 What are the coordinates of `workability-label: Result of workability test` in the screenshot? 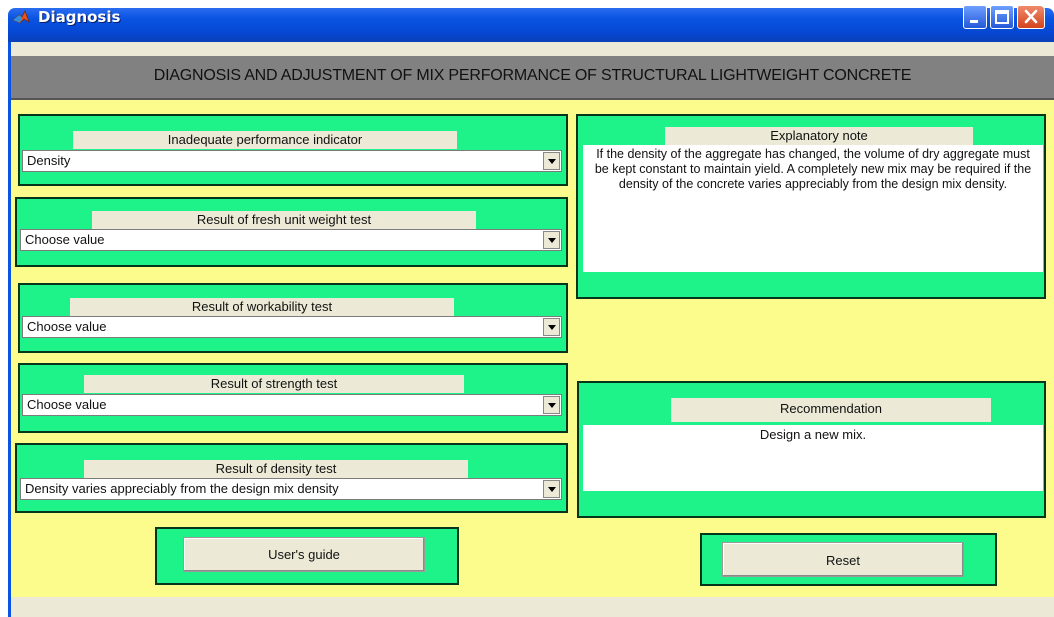 It's located at (262, 307).